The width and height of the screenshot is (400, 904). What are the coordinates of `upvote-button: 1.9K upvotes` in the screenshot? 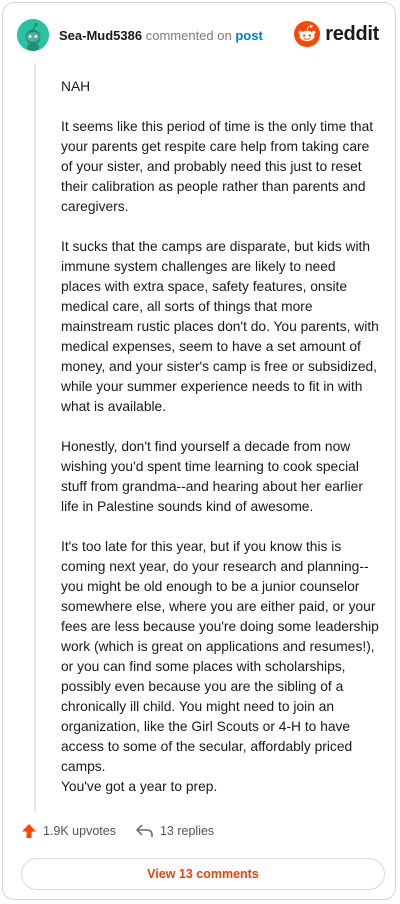 It's located at (68, 831).